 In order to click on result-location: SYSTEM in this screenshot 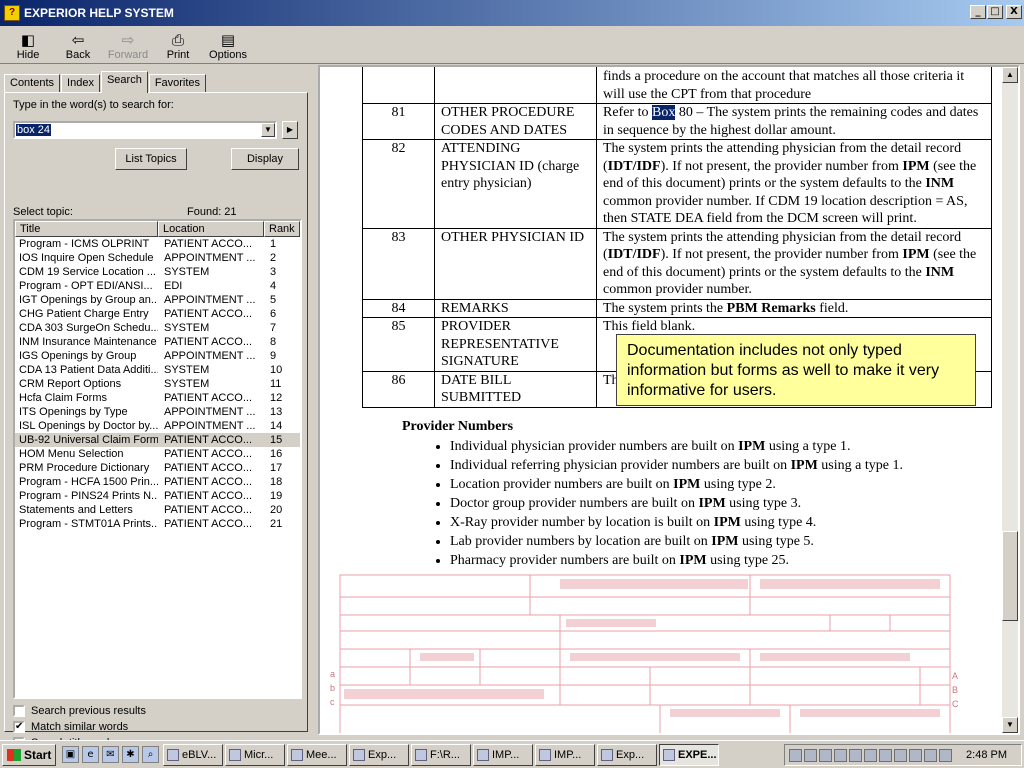, I will do `click(187, 328)`.